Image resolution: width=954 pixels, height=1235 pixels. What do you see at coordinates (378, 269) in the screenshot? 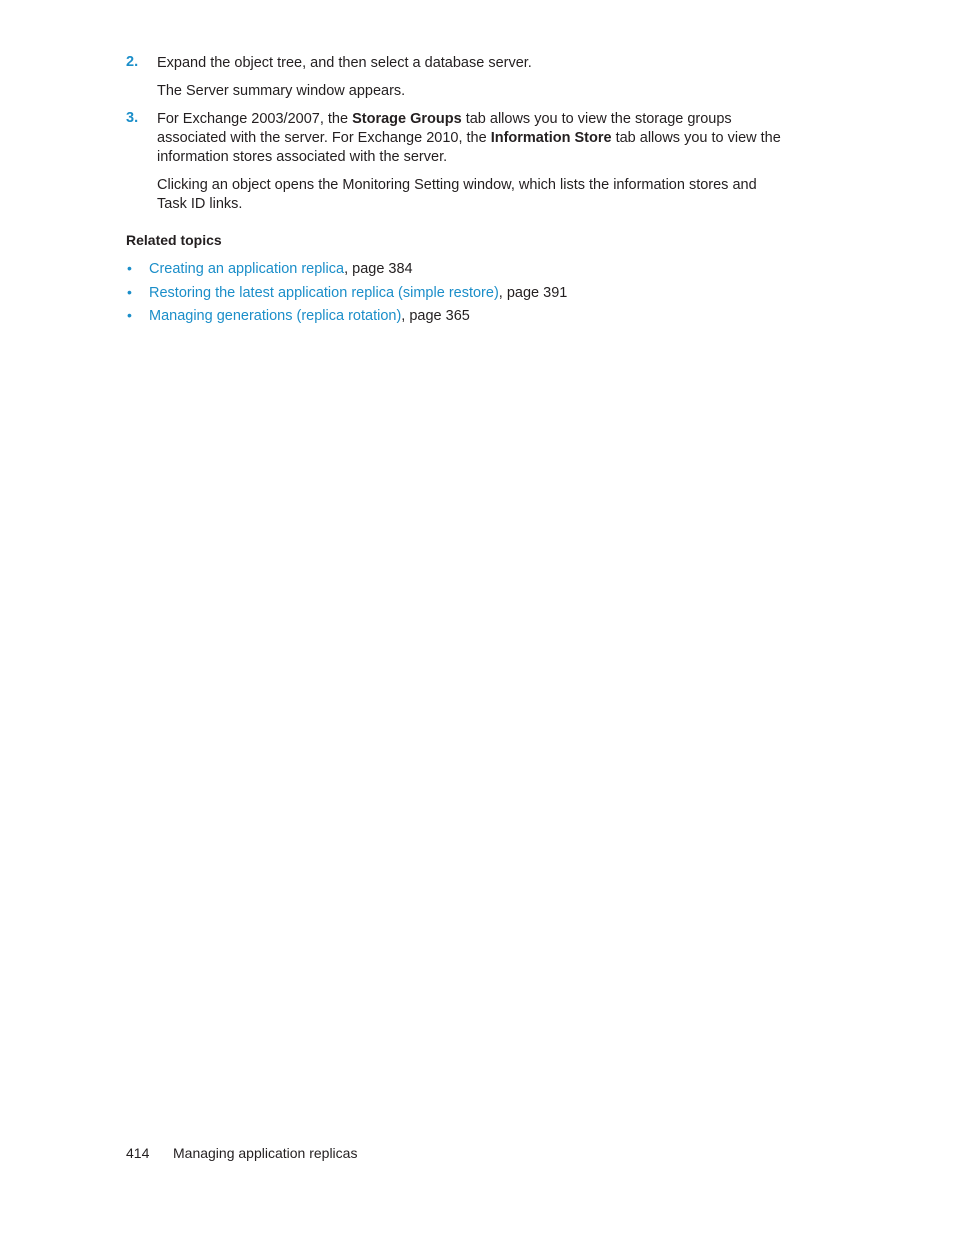
I see `page-reference: , page 384` at bounding box center [378, 269].